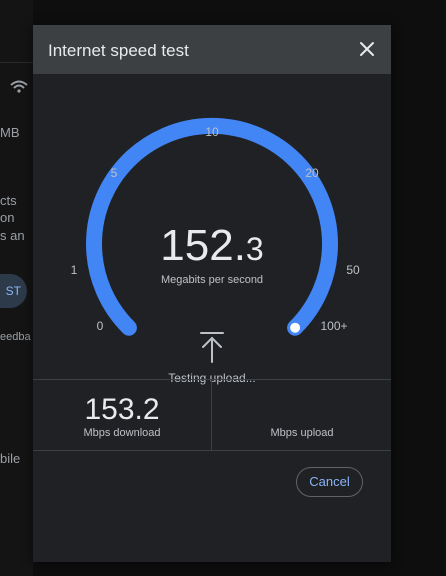 The width and height of the screenshot is (446, 576). I want to click on background-text: bile, so click(10, 458).